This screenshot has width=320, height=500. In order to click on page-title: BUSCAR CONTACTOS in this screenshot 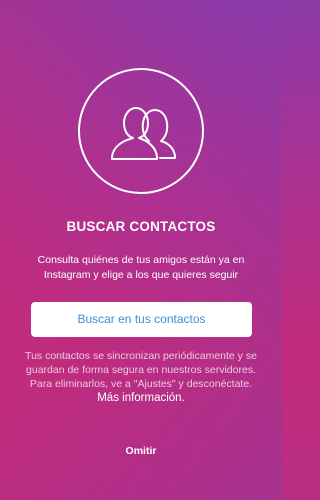, I will do `click(141, 226)`.